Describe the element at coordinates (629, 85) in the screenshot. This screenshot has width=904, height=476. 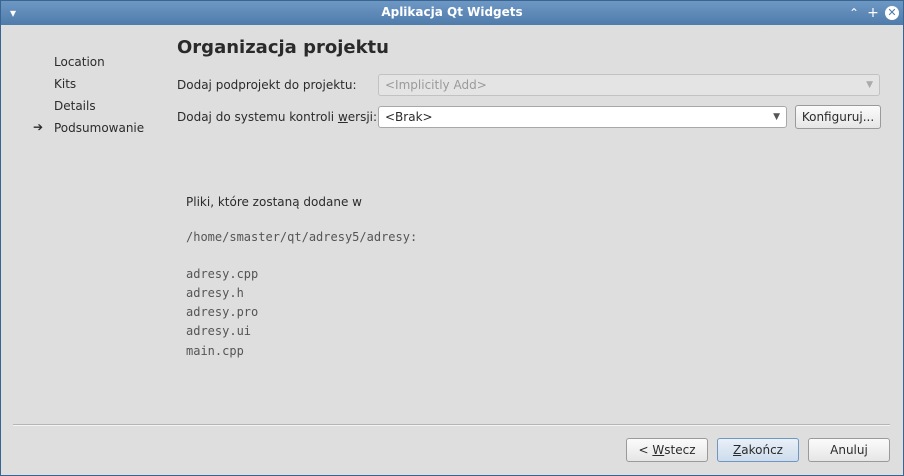
I see `subproject-combo: <Implicitly Add> ▼` at that location.